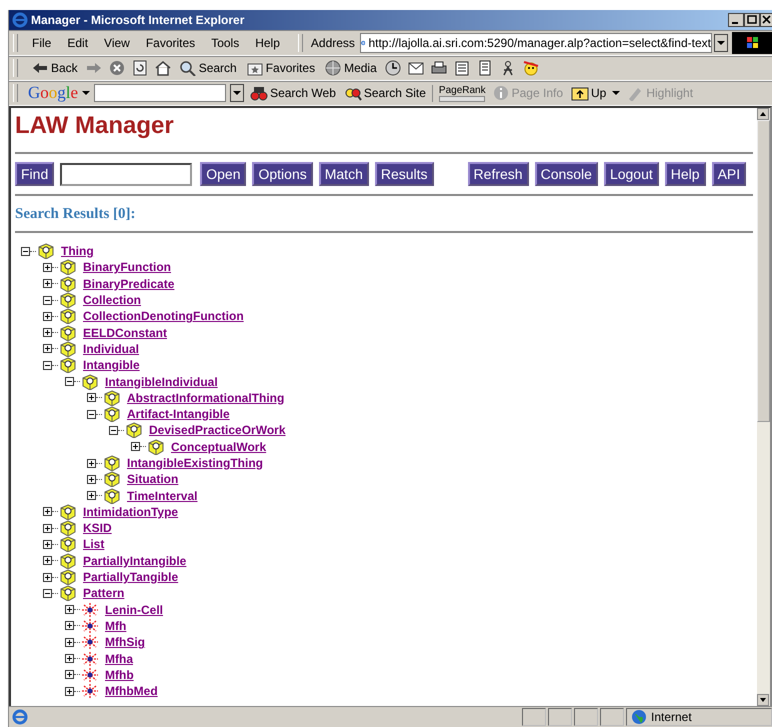 The width and height of the screenshot is (772, 727). I want to click on tree-link: ConceptualWork, so click(220, 447).